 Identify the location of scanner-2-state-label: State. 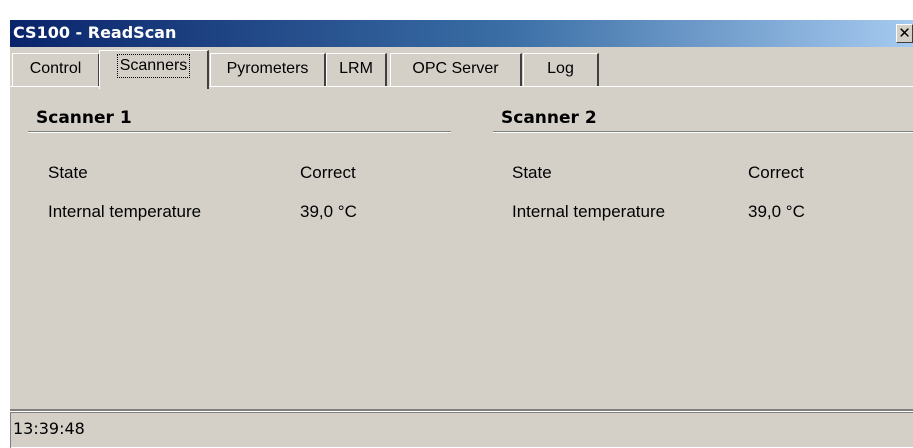
(532, 172).